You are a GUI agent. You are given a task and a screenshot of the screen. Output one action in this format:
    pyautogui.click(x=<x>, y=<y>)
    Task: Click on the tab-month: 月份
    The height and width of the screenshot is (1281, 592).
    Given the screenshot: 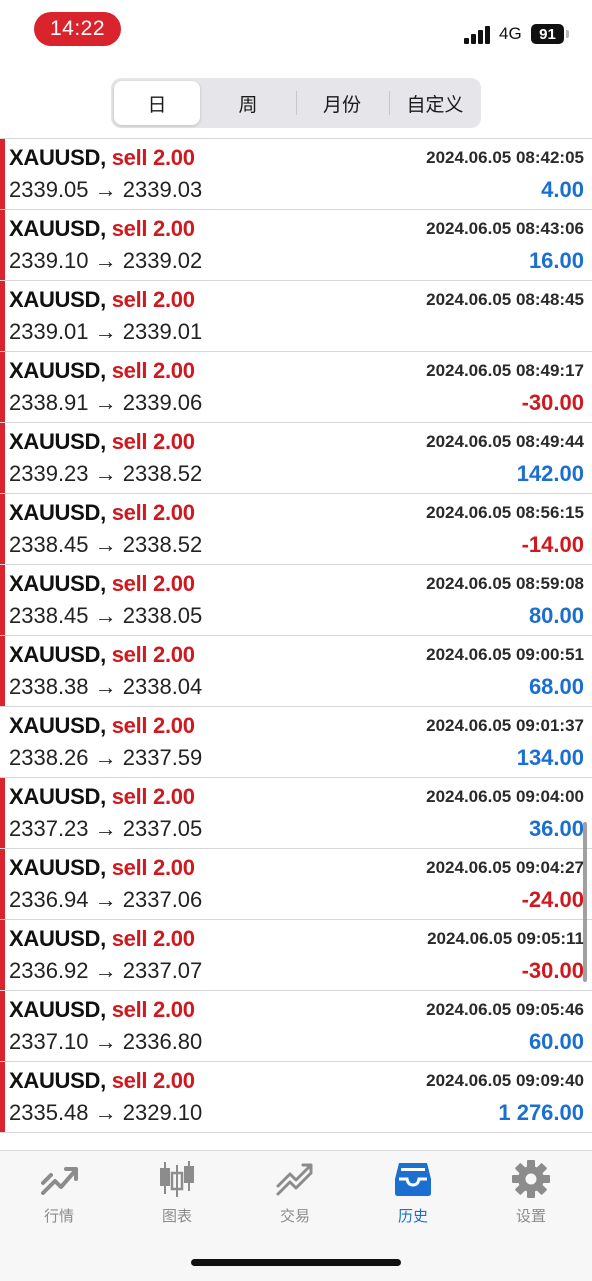 What is the action you would take?
    pyautogui.click(x=342, y=103)
    